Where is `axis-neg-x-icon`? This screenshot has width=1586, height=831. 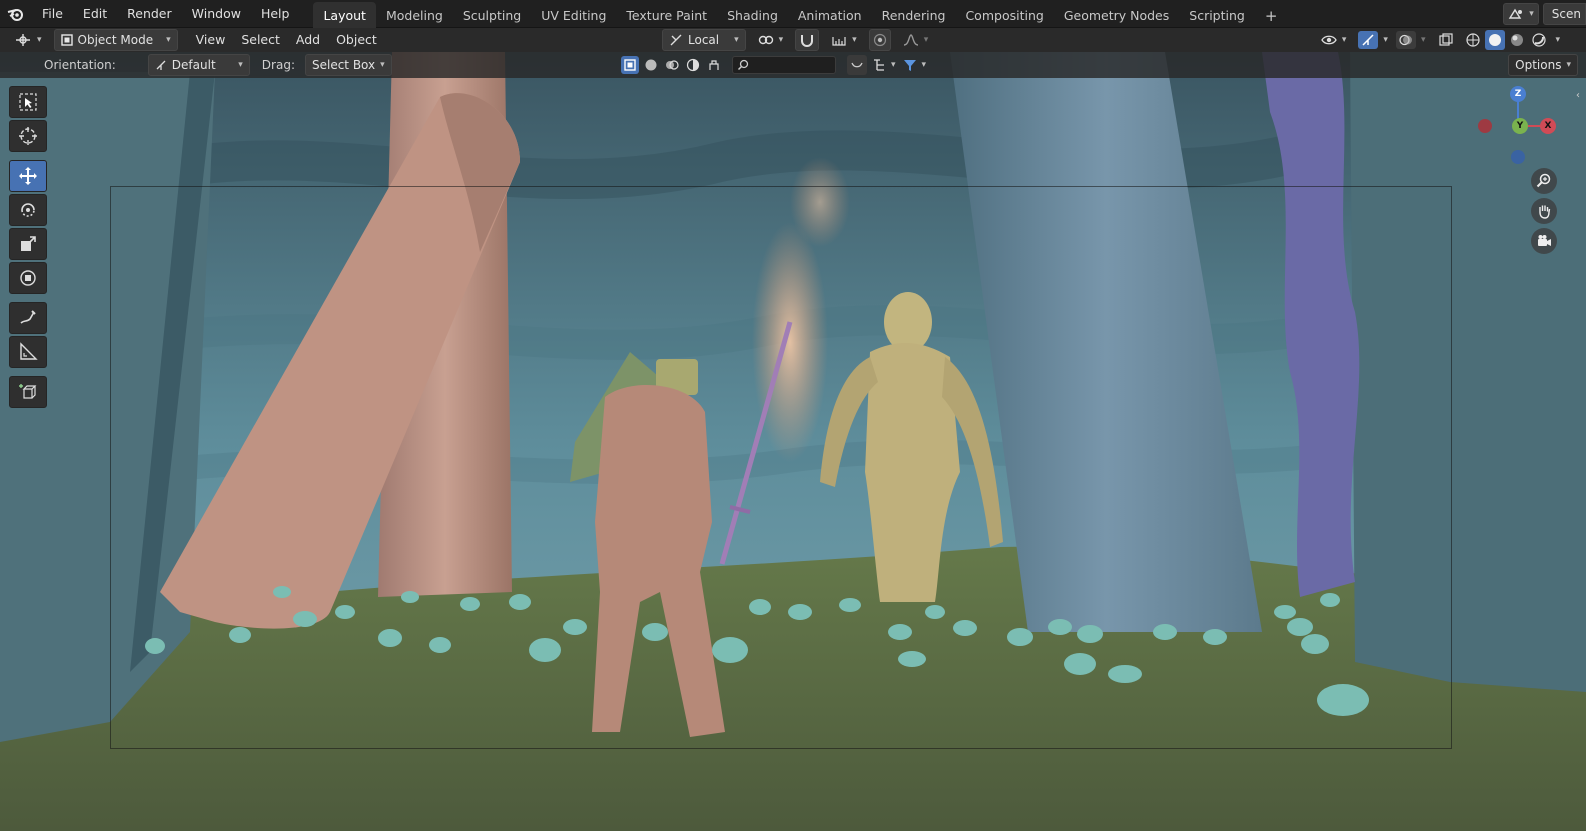
axis-neg-x-icon is located at coordinates (1485, 126).